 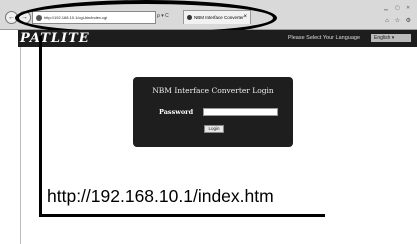 I want to click on minimize-icon: ▁, so click(x=386, y=8).